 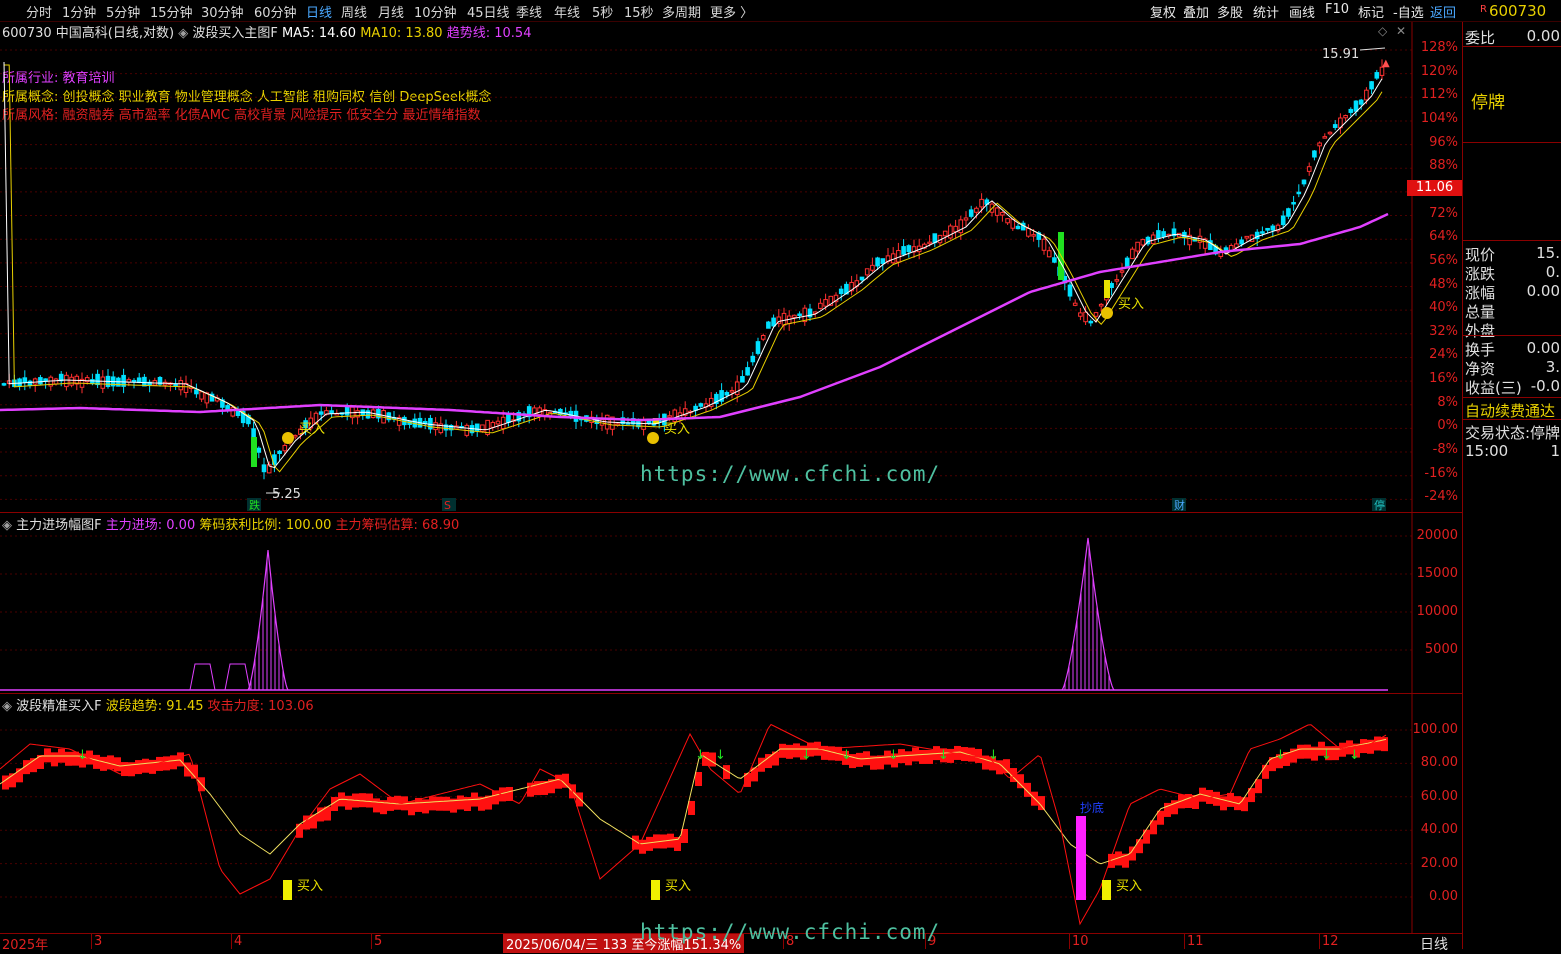 I want to click on period-tab: 更多 〉, so click(x=731, y=11).